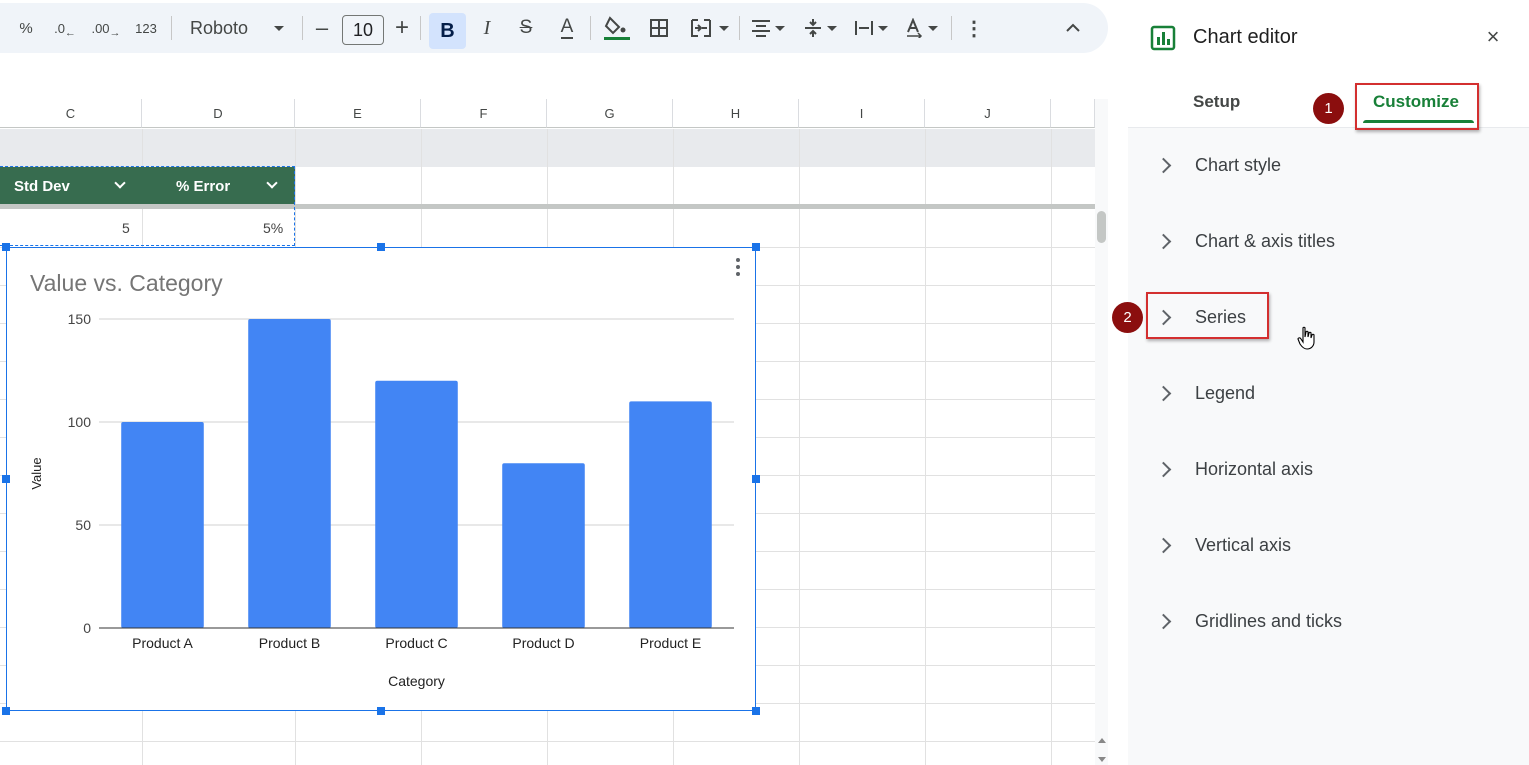 This screenshot has width=1529, height=765. What do you see at coordinates (100, 28) in the screenshot?
I see `increase-decimal-label: .00` at bounding box center [100, 28].